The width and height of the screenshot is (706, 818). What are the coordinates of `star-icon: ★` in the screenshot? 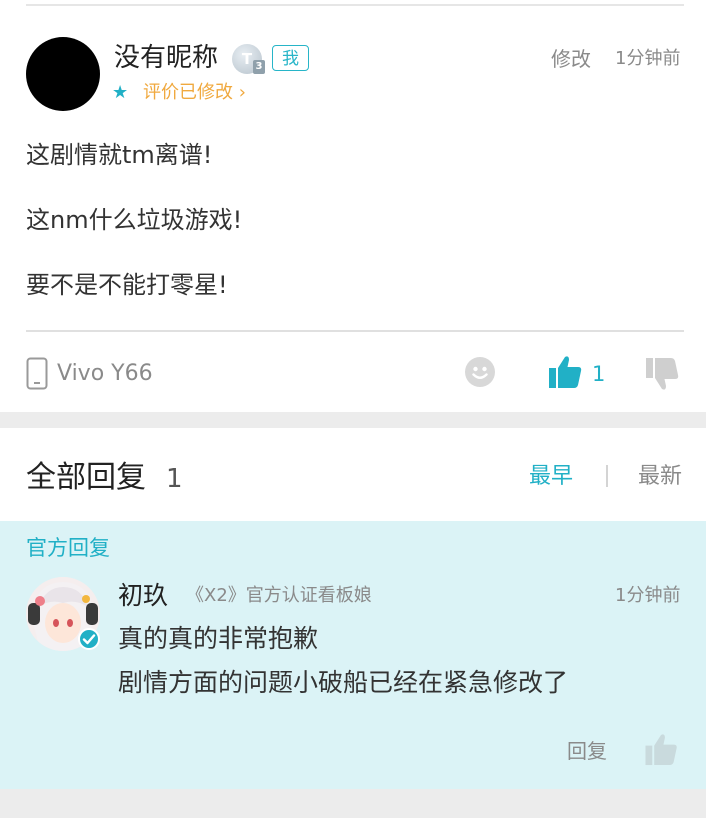 It's located at (120, 92).